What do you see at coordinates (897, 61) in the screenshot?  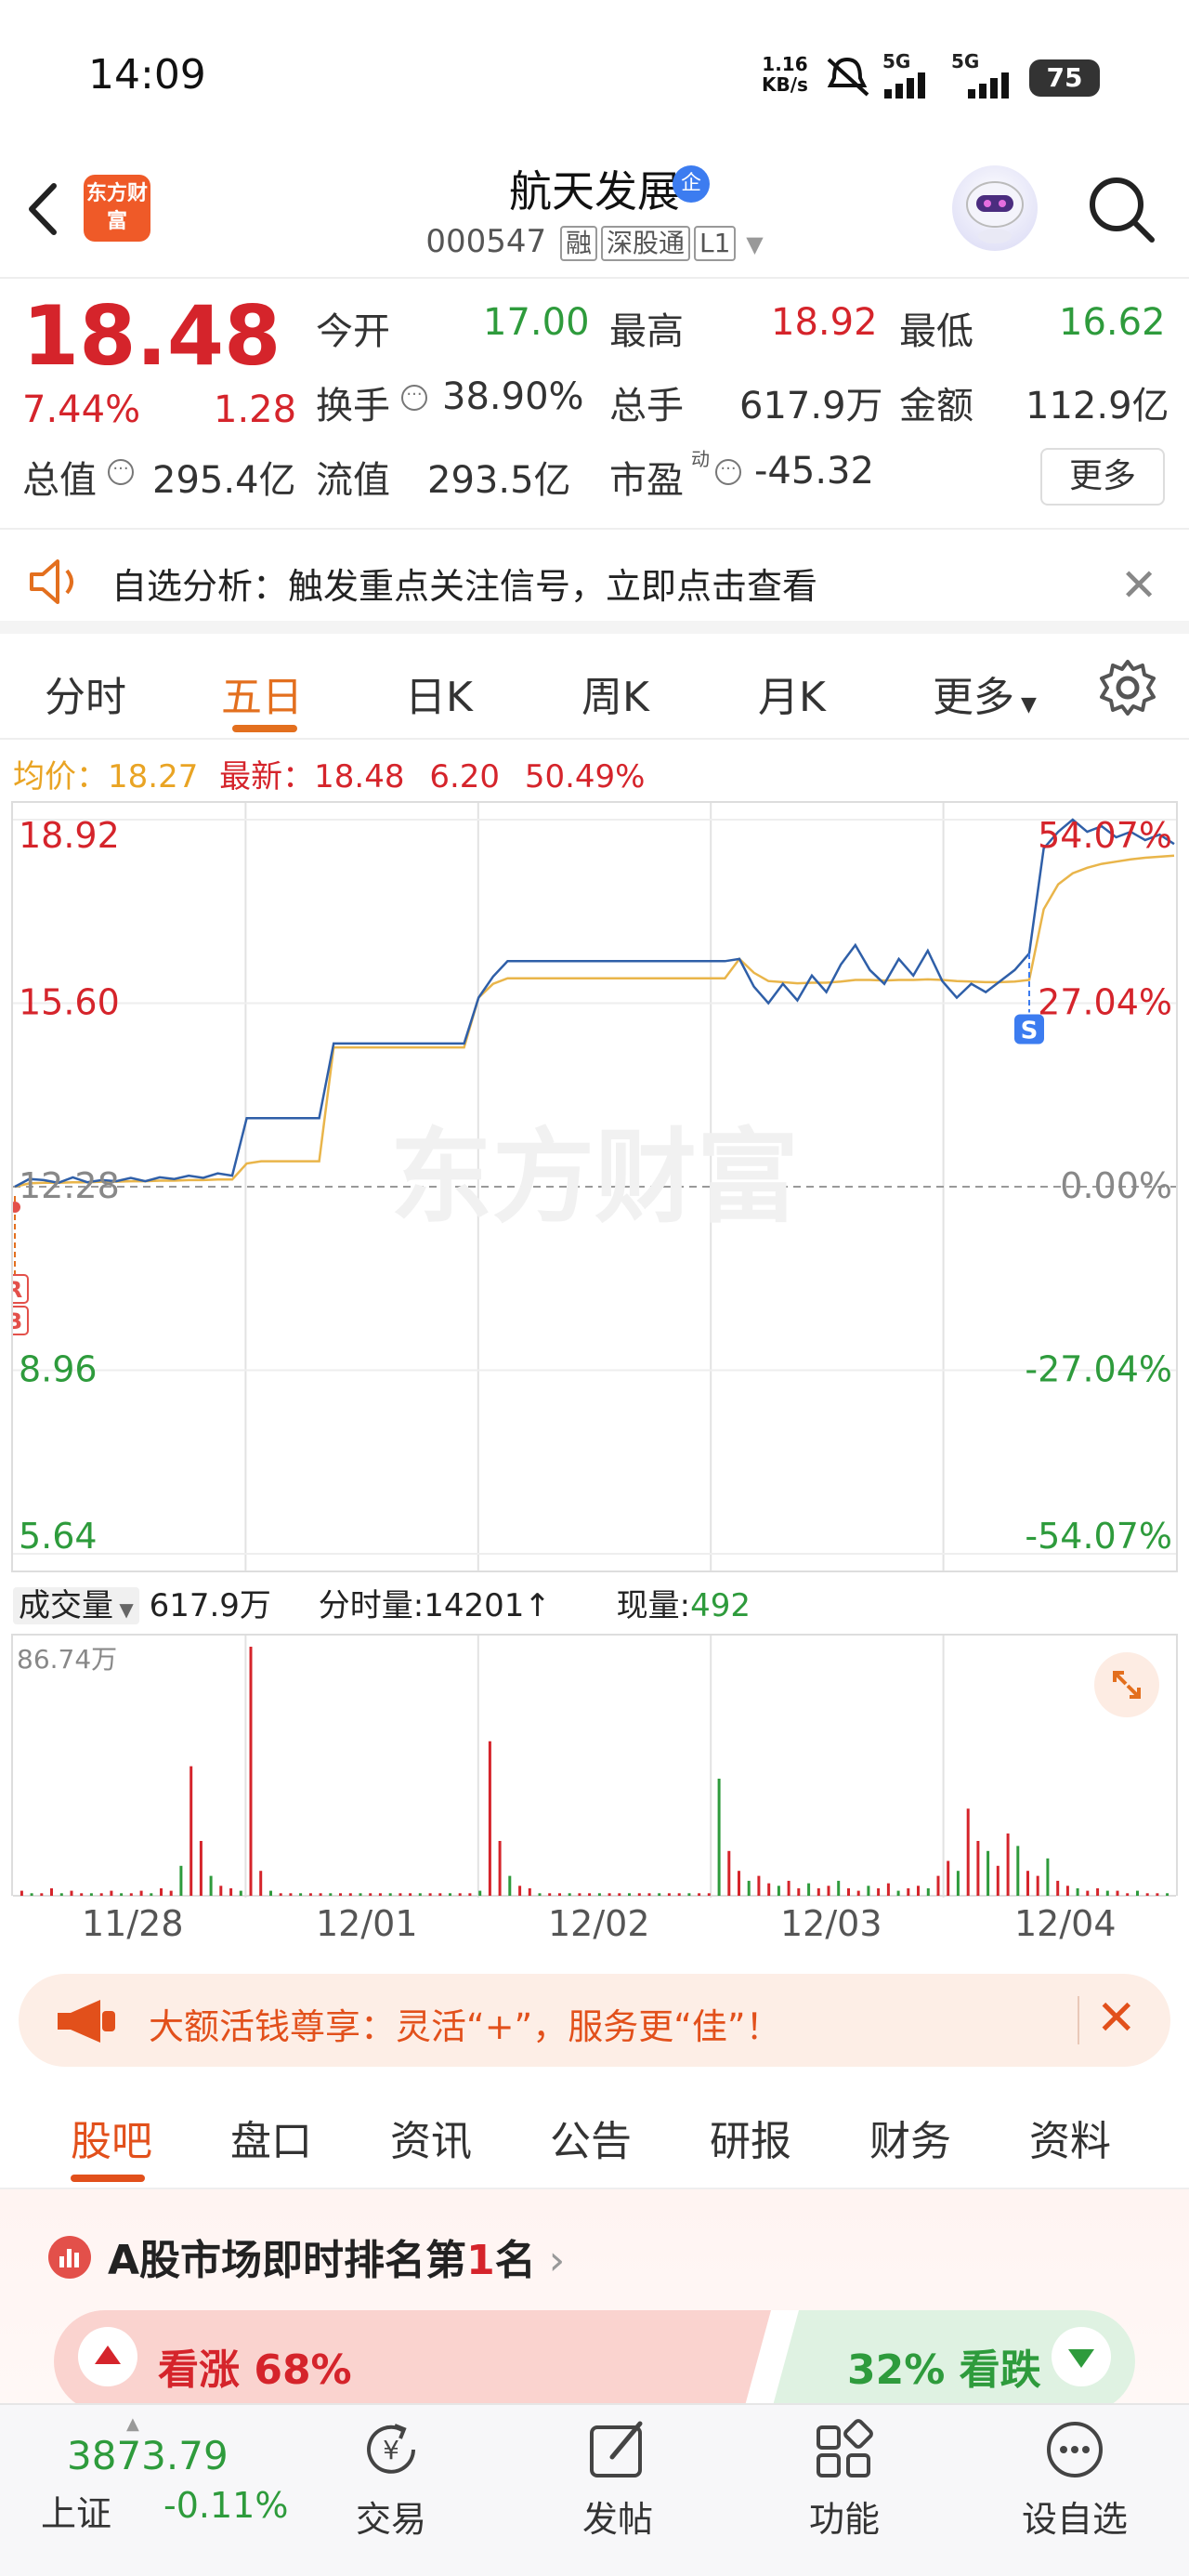 I see `signal-1-label: 5G` at bounding box center [897, 61].